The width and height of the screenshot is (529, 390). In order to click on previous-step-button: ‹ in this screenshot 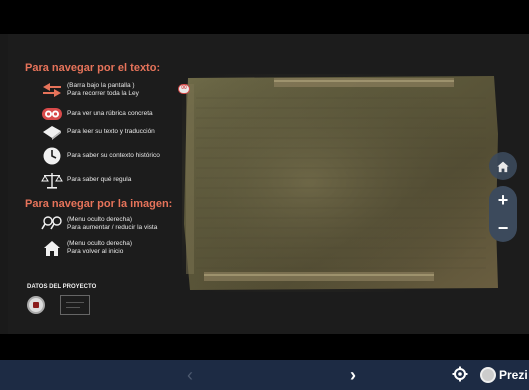, I will do `click(190, 375)`.